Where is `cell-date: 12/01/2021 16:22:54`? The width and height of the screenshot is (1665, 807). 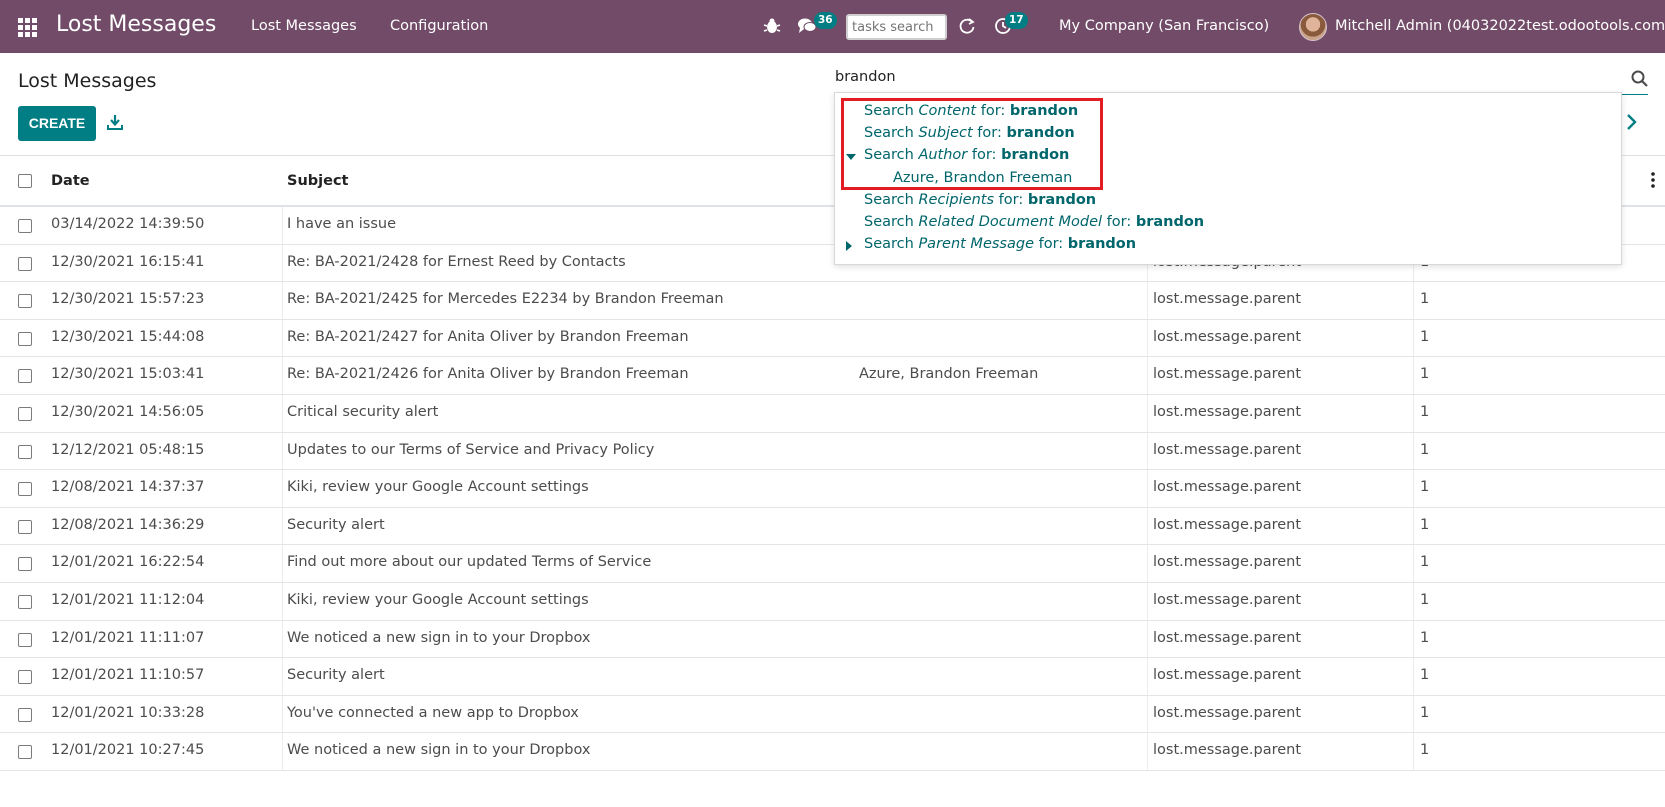 cell-date: 12/01/2021 16:22:54 is located at coordinates (128, 562).